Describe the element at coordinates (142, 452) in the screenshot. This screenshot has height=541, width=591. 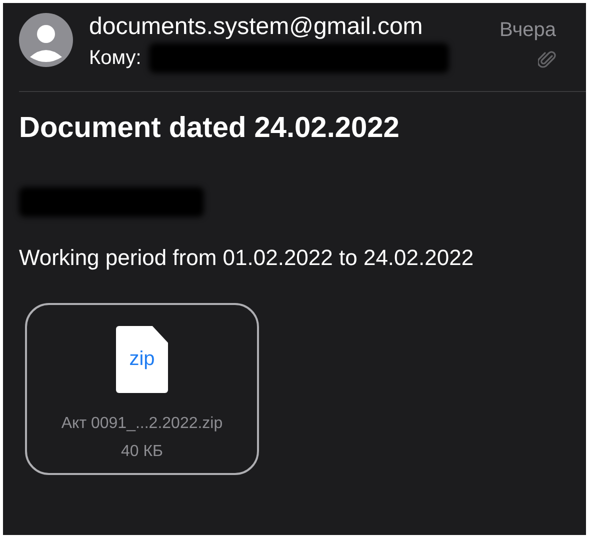
I see `attachment-size: 40 КБ` at that location.